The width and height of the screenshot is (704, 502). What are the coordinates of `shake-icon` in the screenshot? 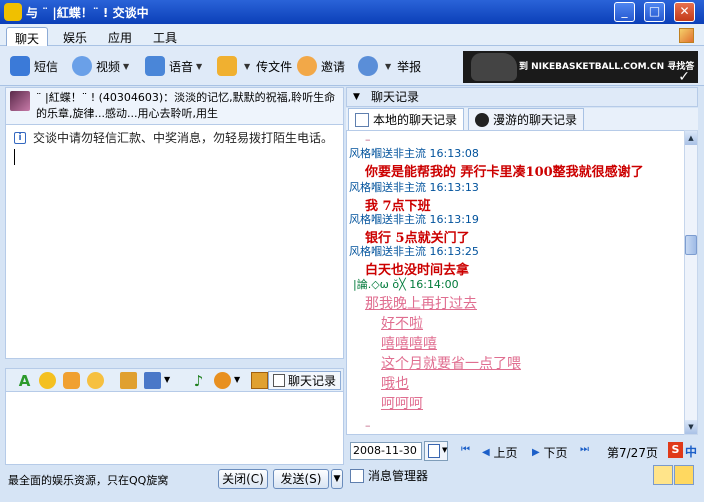 It's located at (259, 380).